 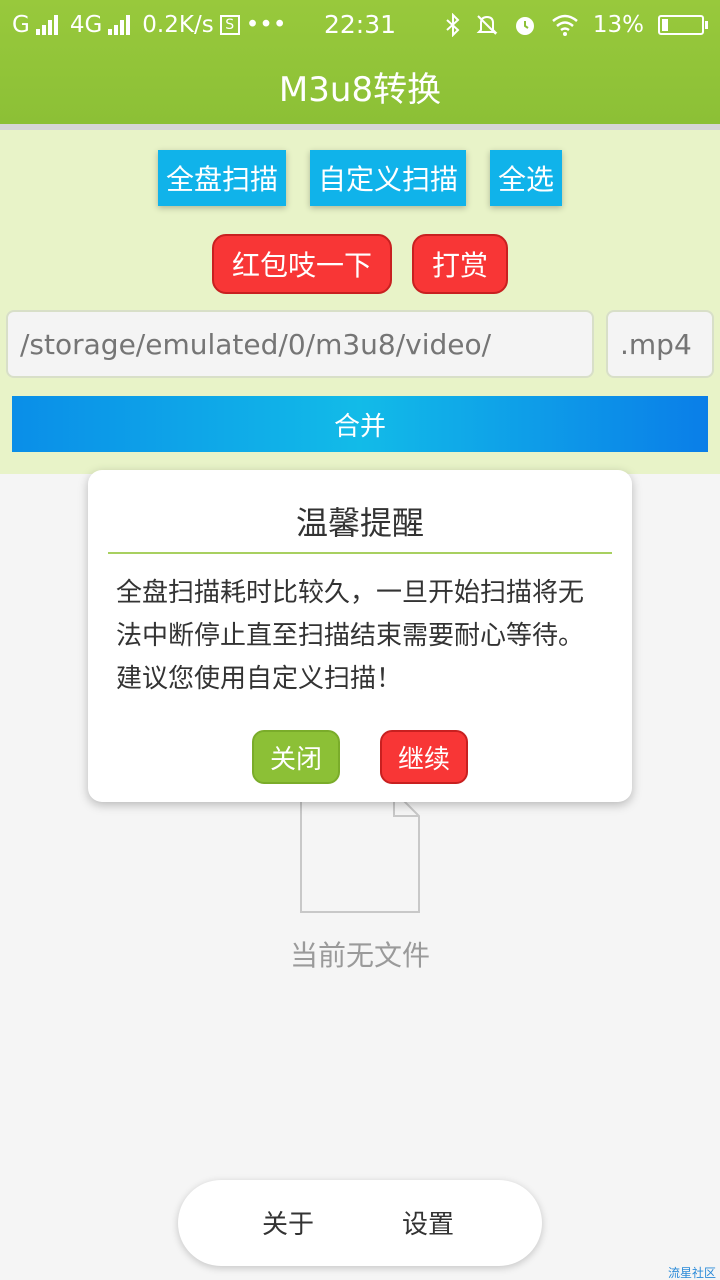 What do you see at coordinates (359, 955) in the screenshot?
I see `empty-state-text: 当前无文件` at bounding box center [359, 955].